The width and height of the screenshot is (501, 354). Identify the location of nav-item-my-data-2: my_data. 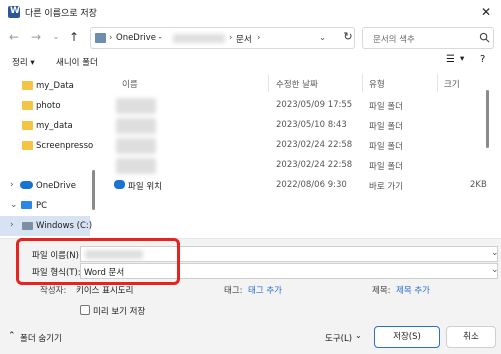
(45, 126).